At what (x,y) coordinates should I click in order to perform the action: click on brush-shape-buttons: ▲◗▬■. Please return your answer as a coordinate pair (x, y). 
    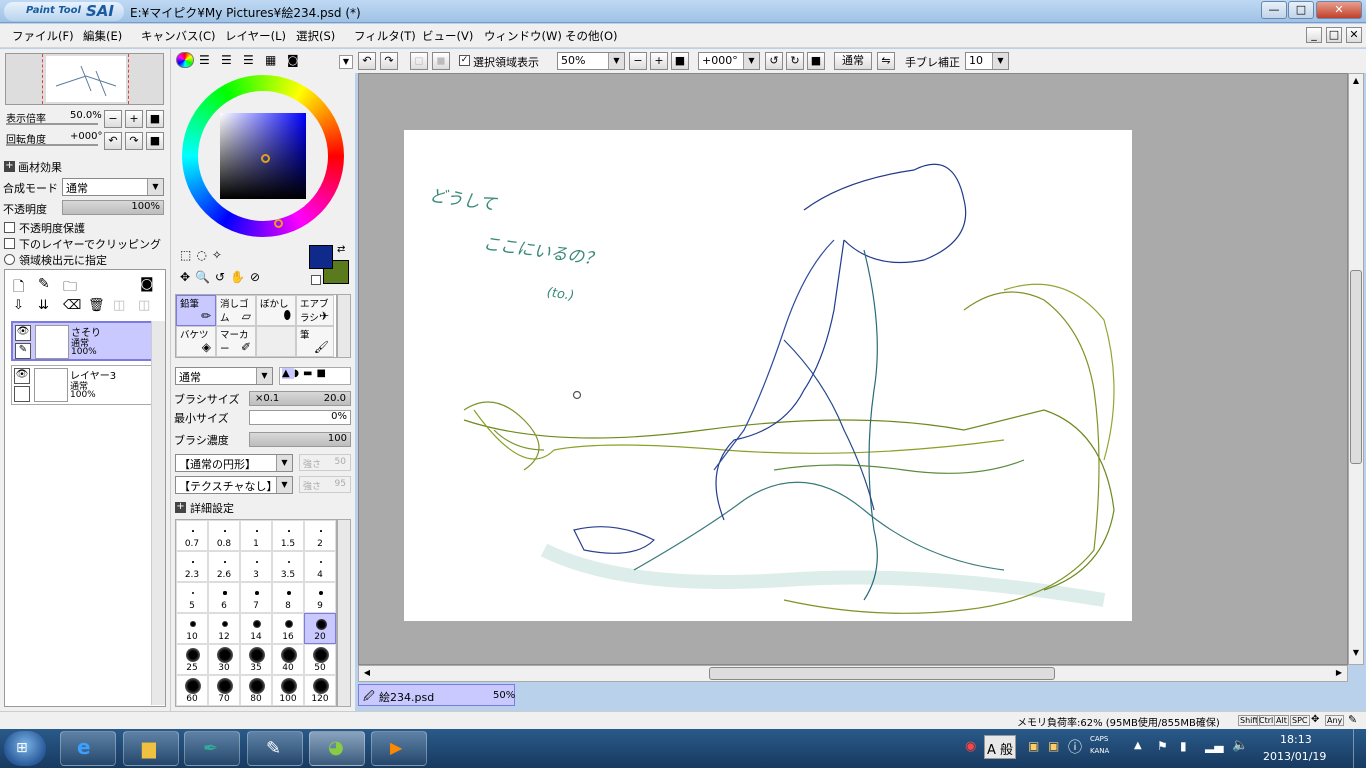
    Looking at the image, I should click on (315, 376).